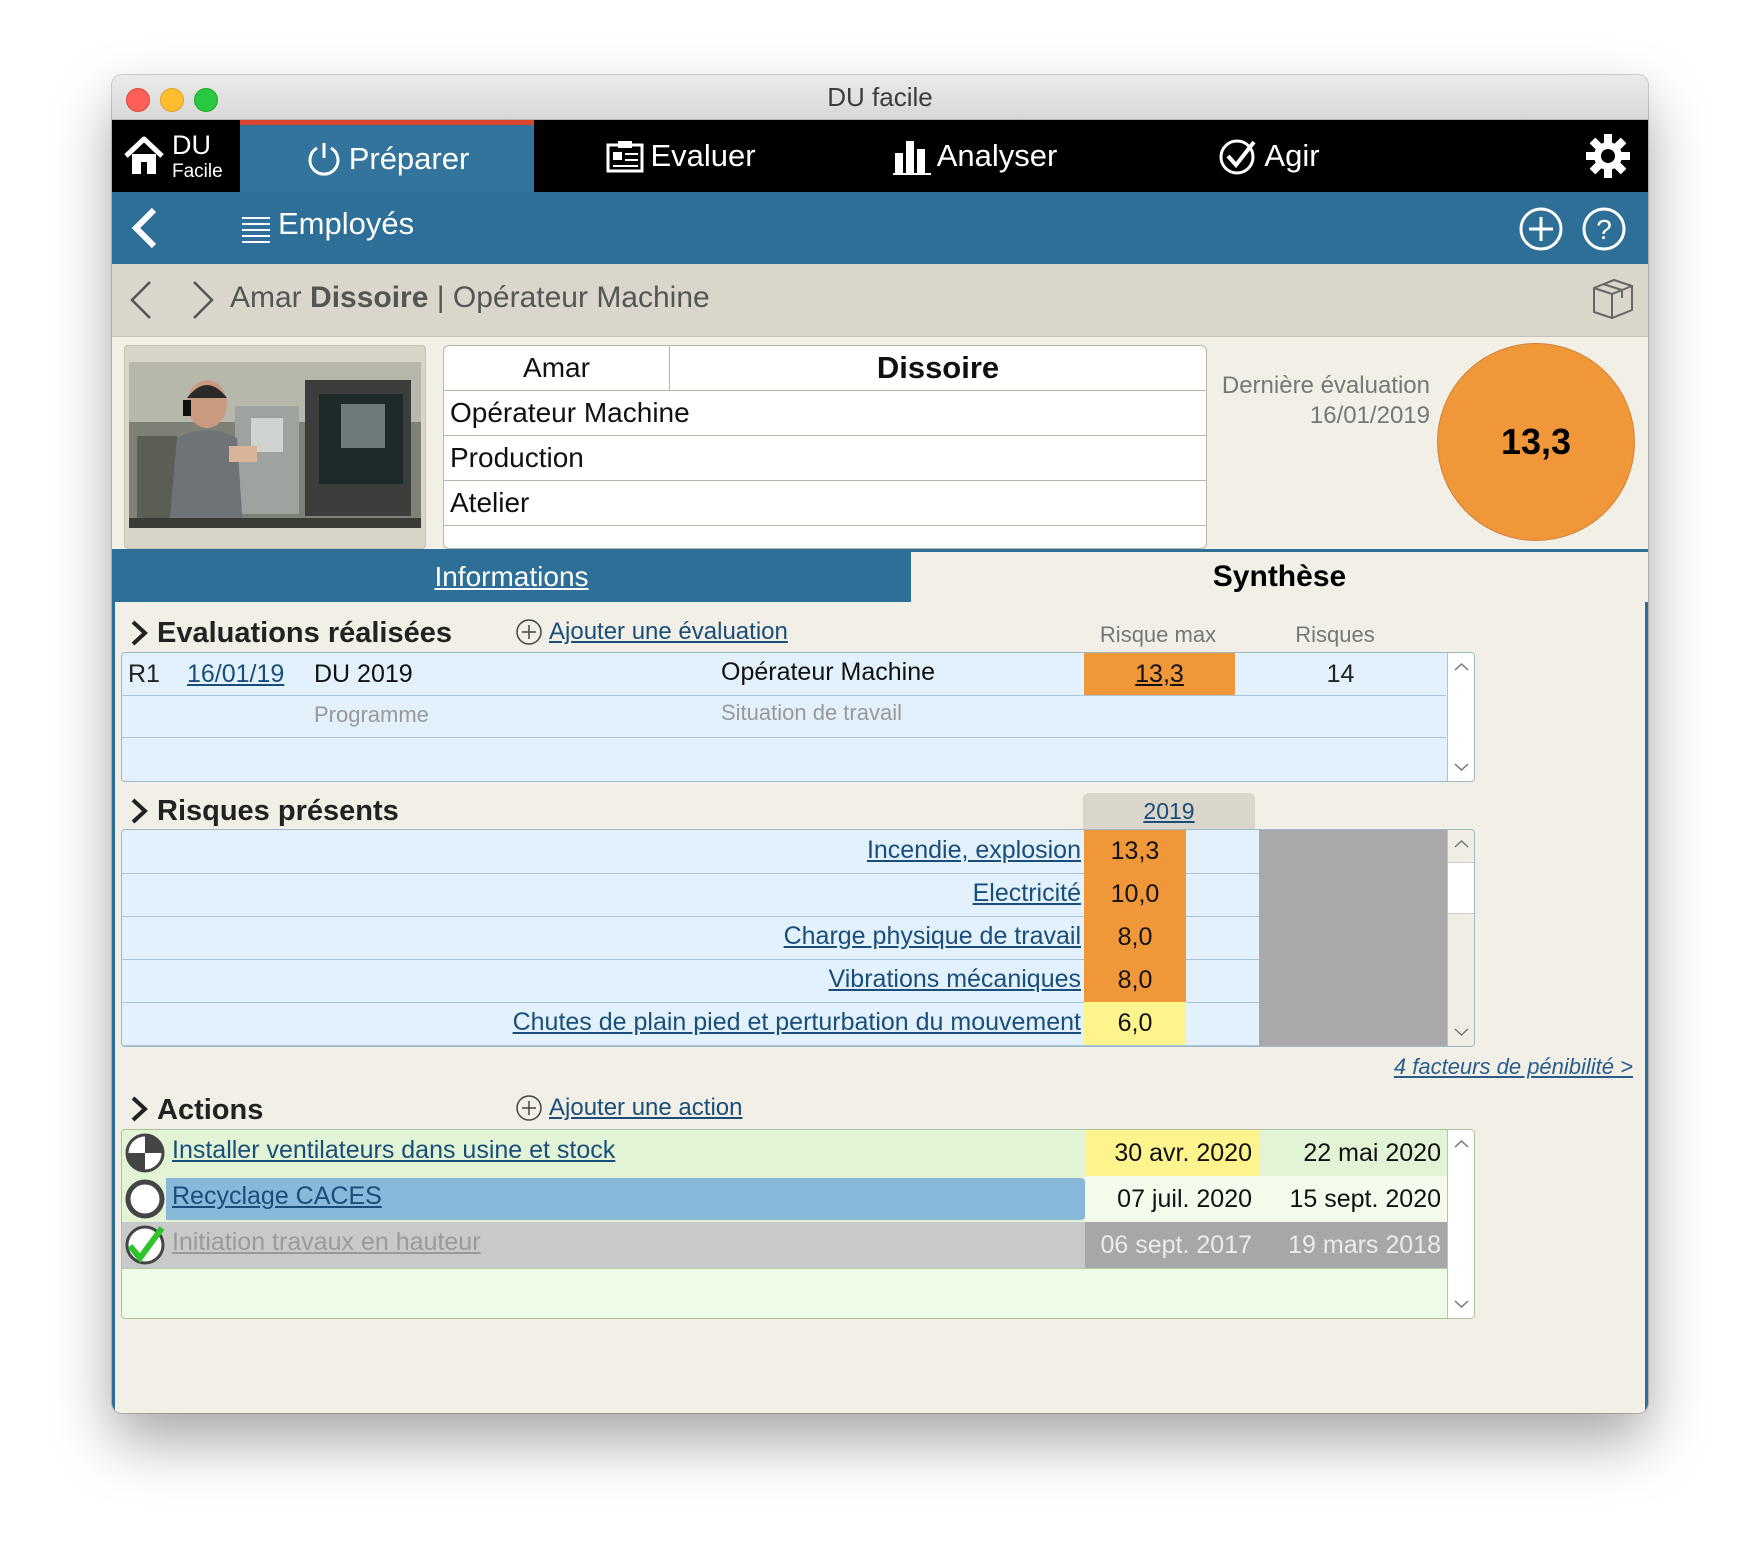 This screenshot has height=1560, width=1760. I want to click on eval-program-caption: Programme, so click(371, 714).